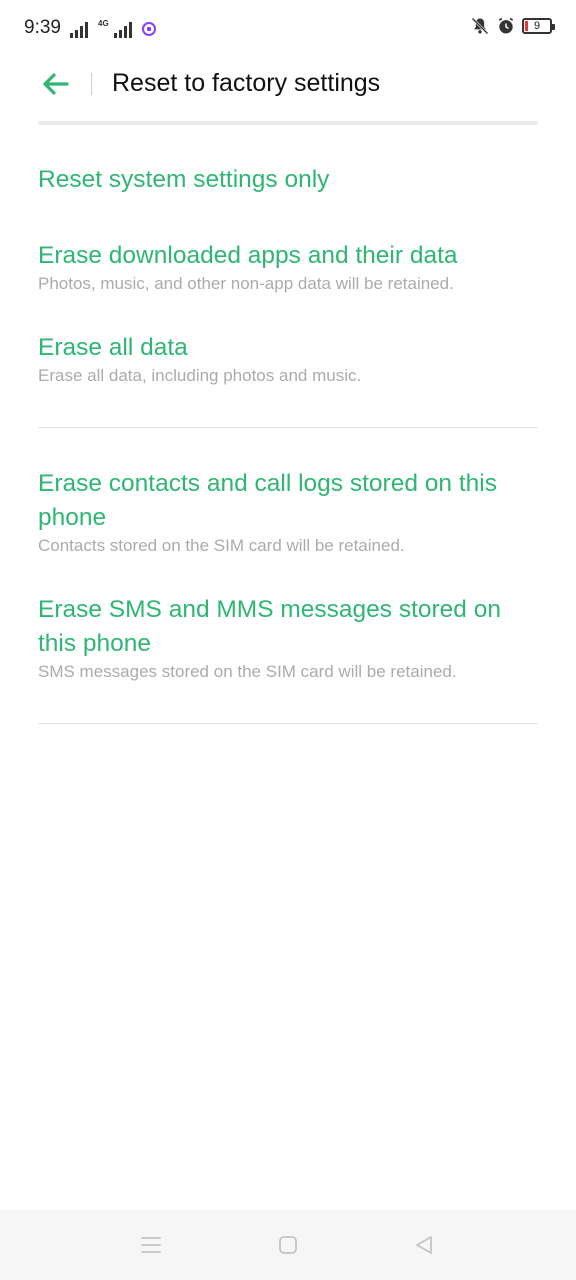 The height and width of the screenshot is (1280, 576). I want to click on status-time: 9:39, so click(42, 27).